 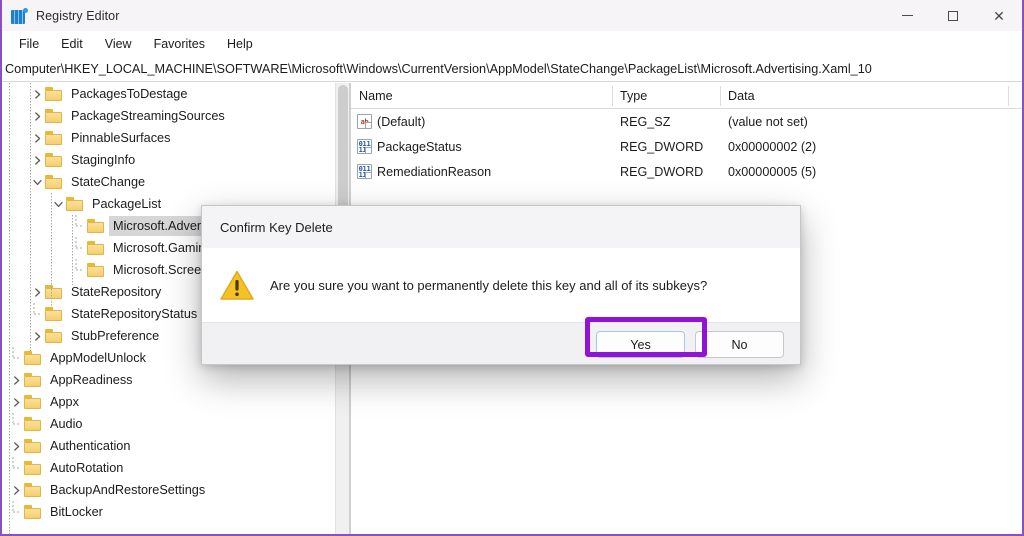 I want to click on tree-item-label: Appx, so click(x=64, y=402).